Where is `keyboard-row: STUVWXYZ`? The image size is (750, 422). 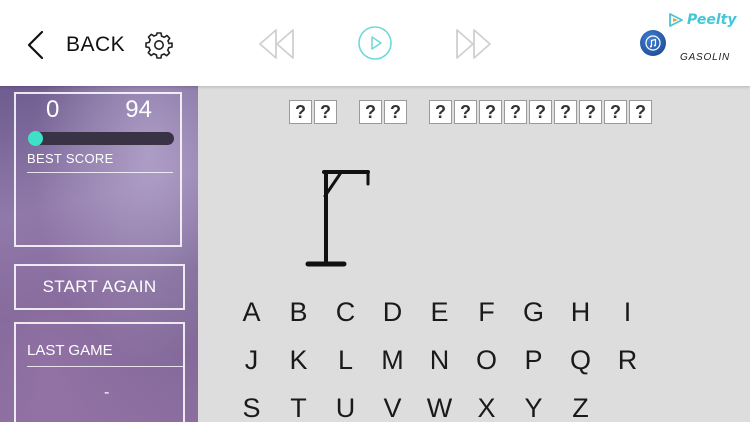 keyboard-row: STUVWXYZ is located at coordinates (443, 403).